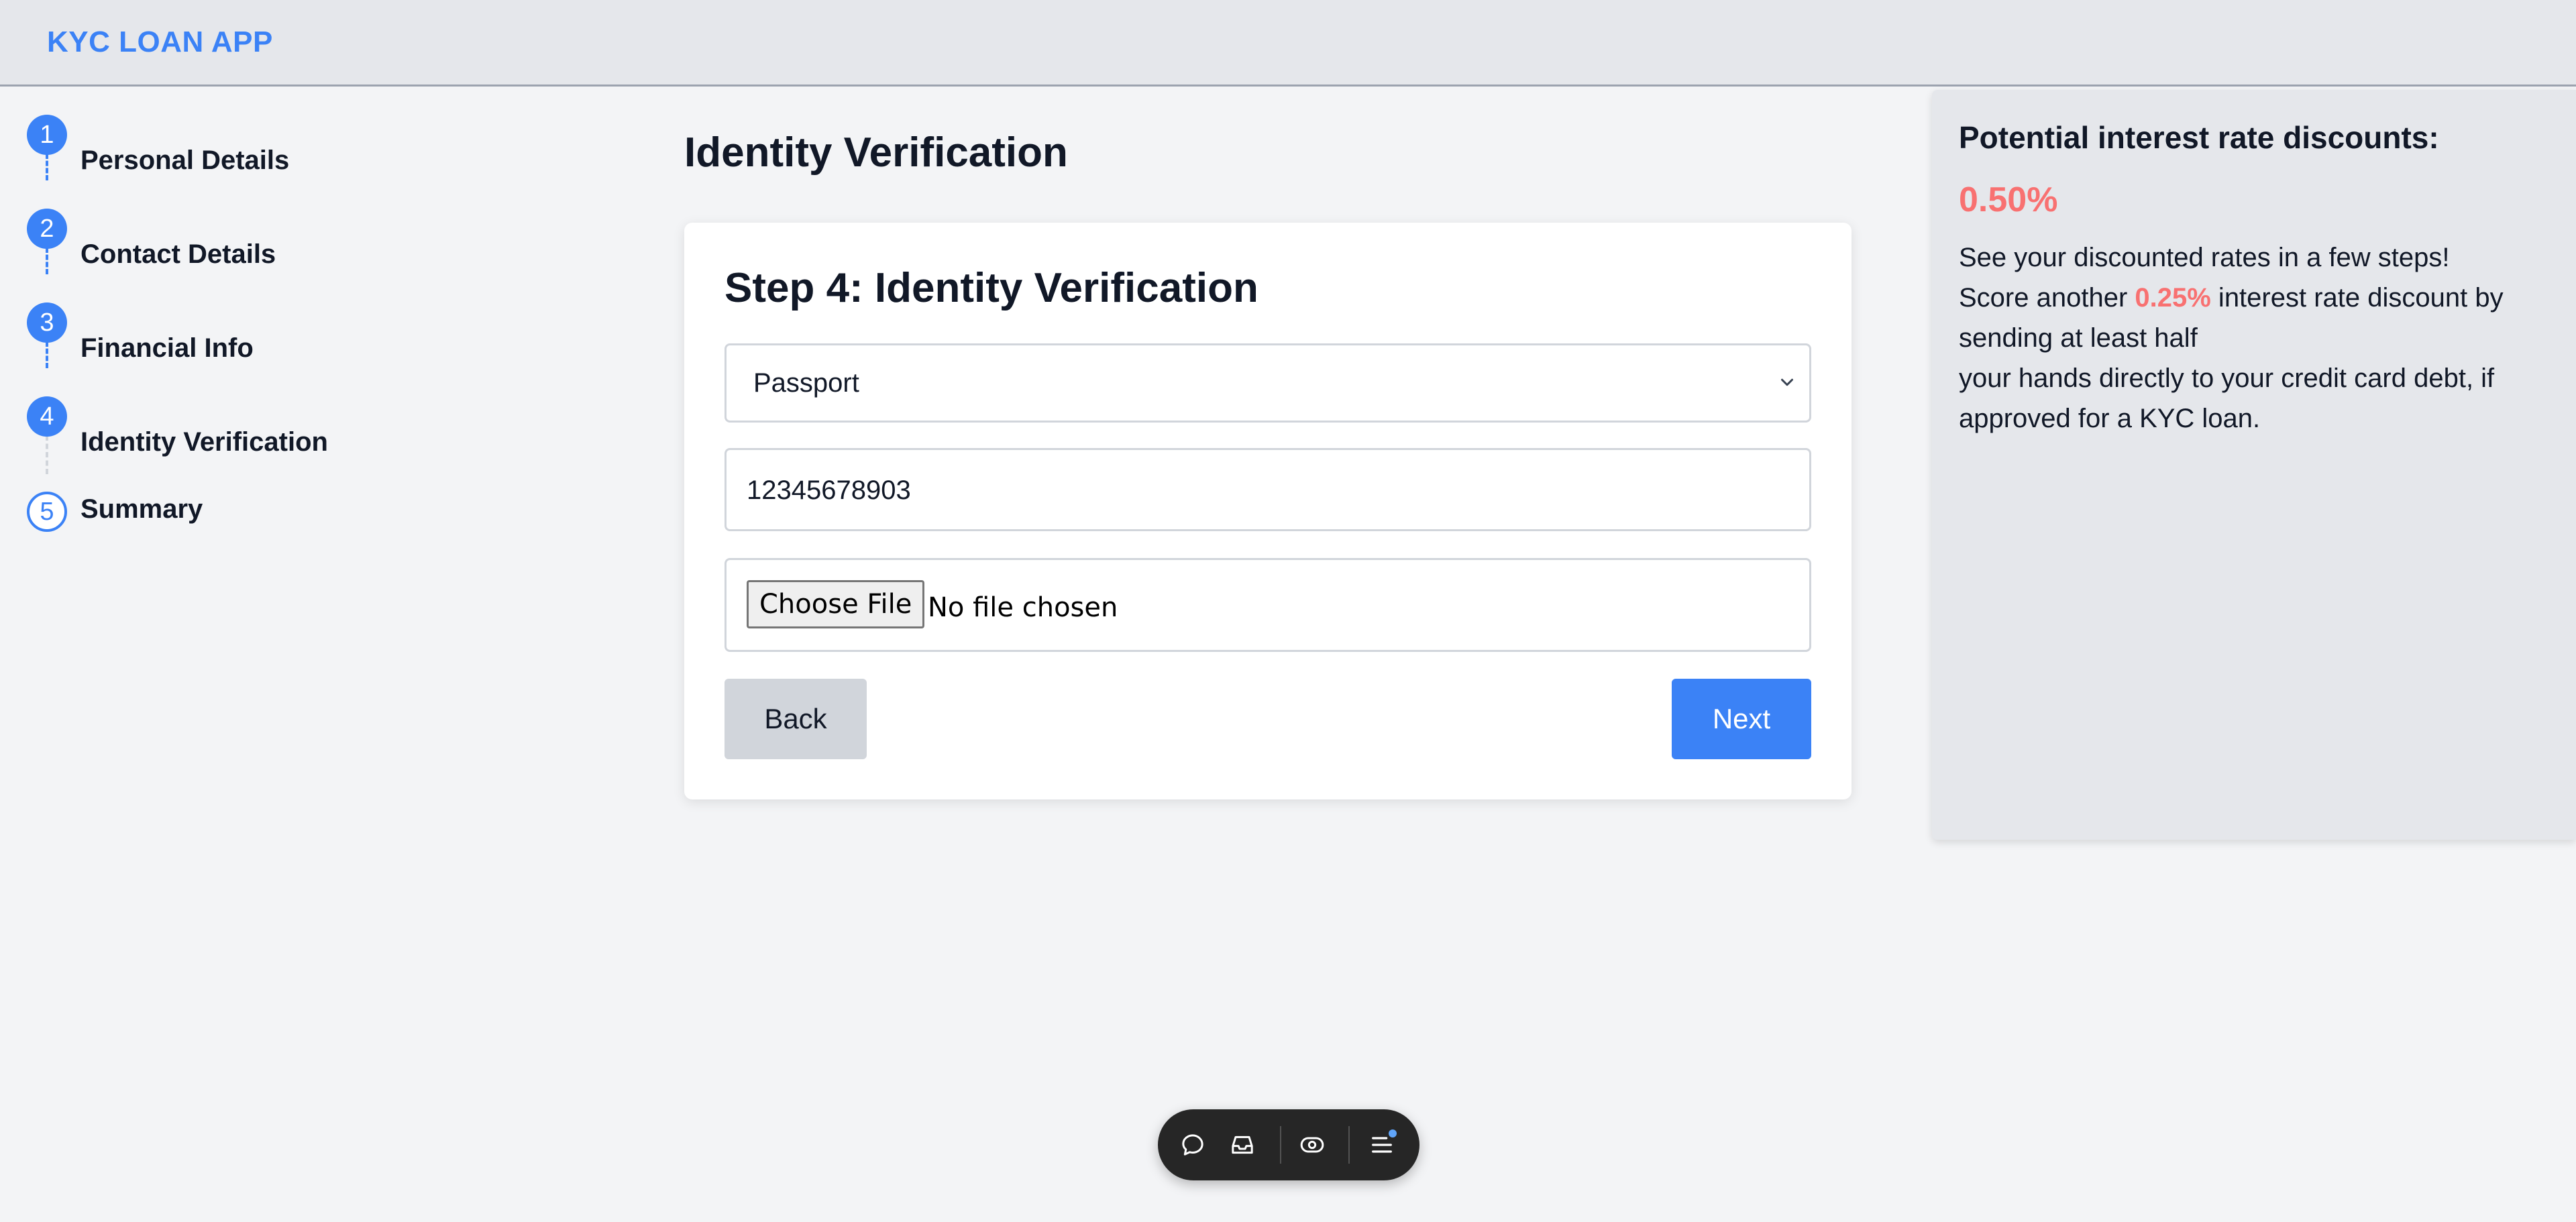 The height and width of the screenshot is (1222, 2576). What do you see at coordinates (1267, 490) in the screenshot?
I see `id-number-input: 12345678903` at bounding box center [1267, 490].